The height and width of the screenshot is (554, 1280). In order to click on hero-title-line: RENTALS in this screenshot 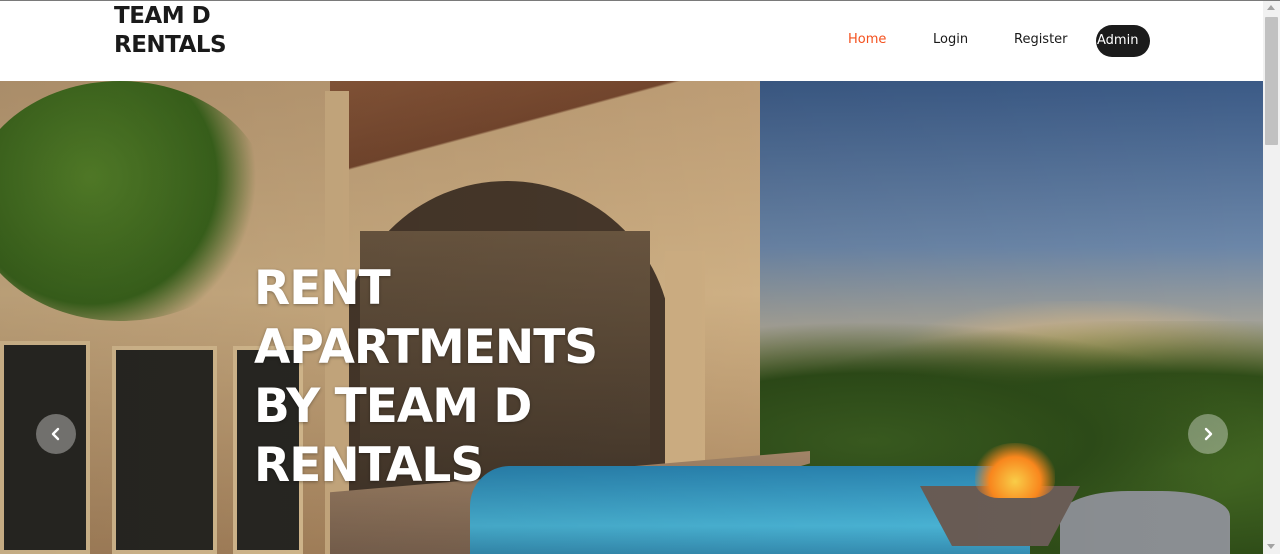, I will do `click(369, 465)`.